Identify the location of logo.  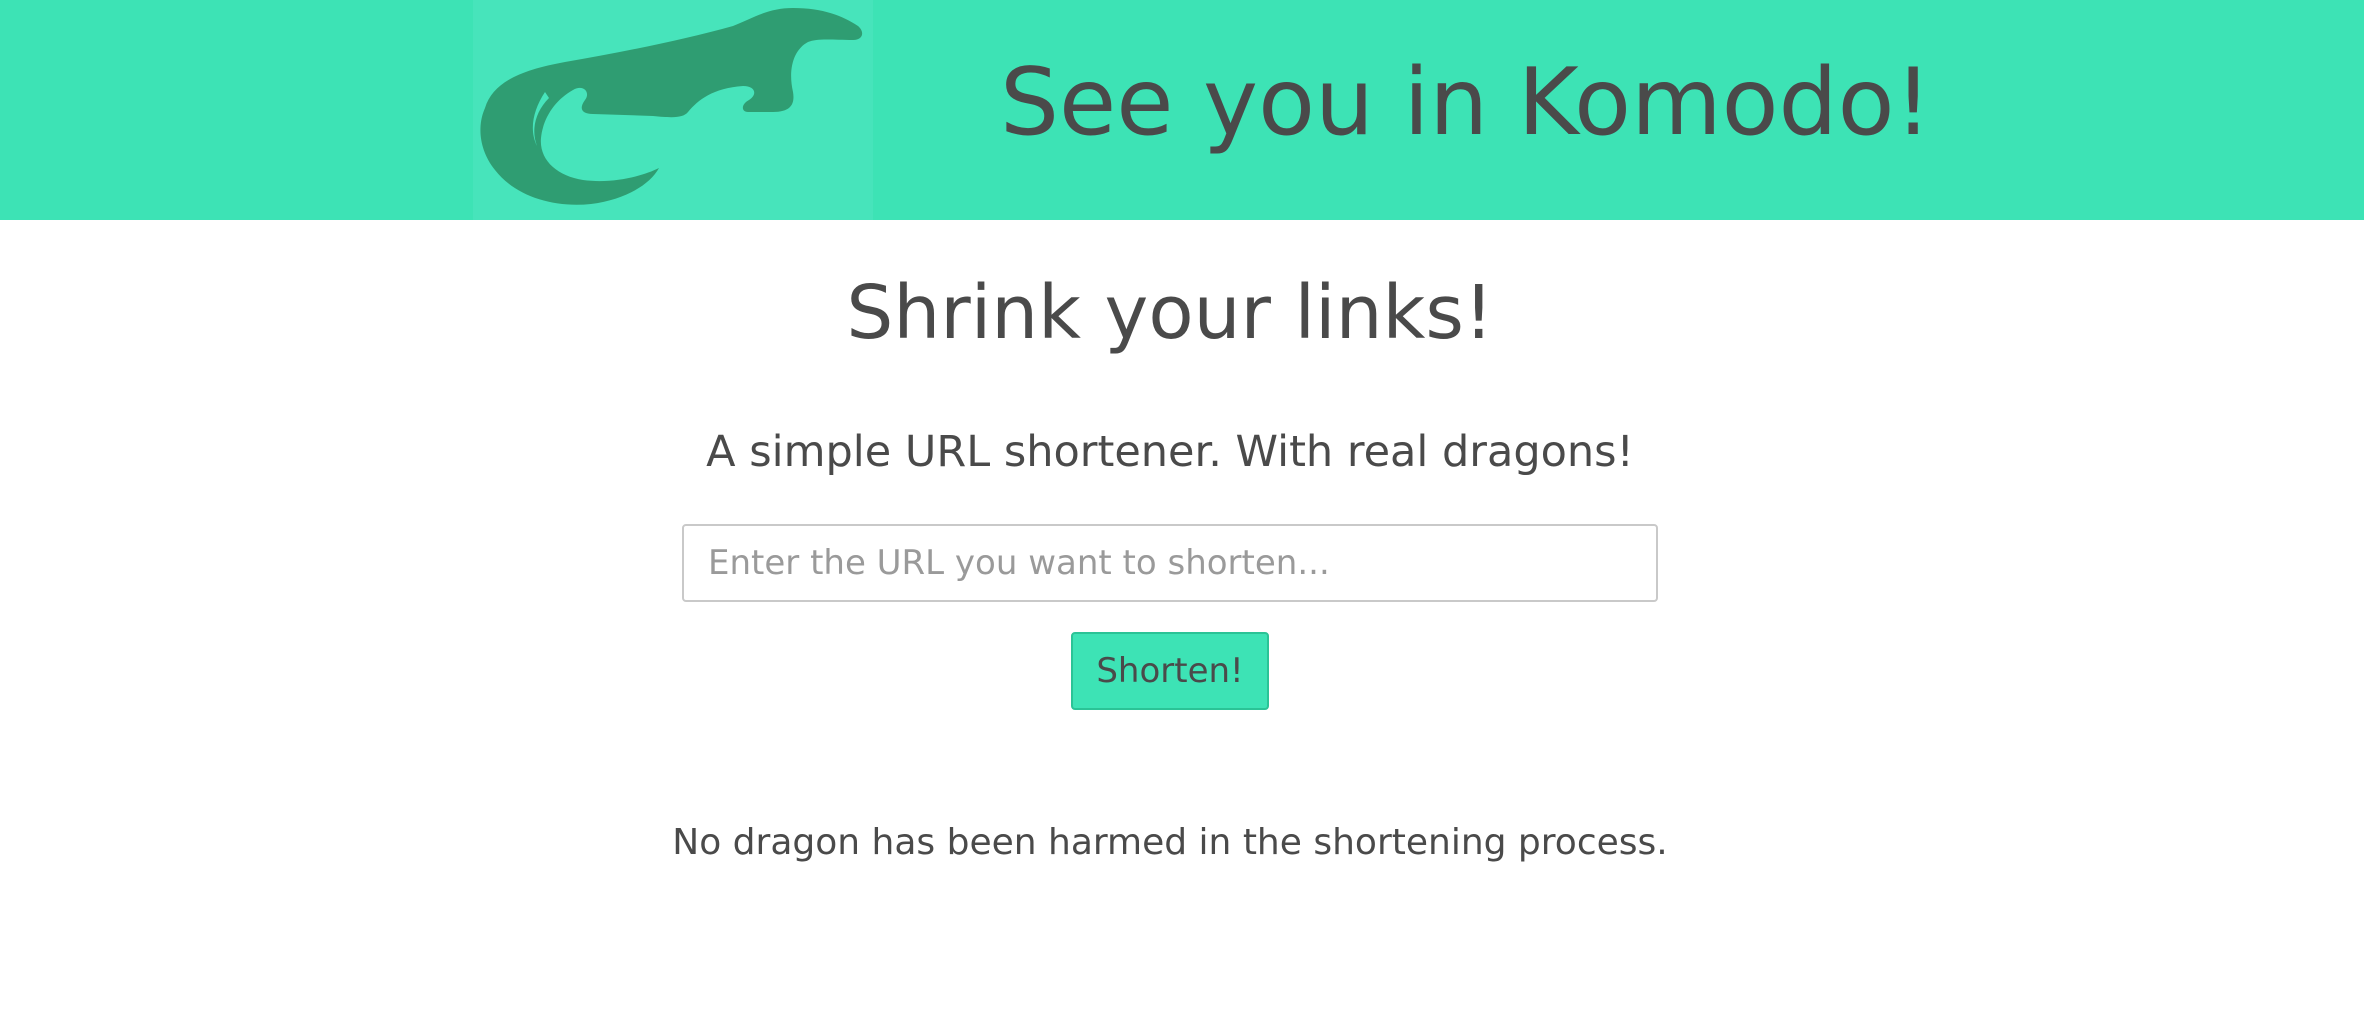
(673, 110).